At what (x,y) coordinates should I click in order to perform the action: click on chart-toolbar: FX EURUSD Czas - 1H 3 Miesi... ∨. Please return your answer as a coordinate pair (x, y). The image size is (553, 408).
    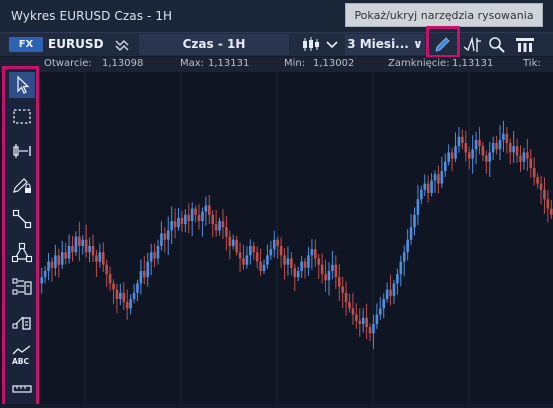
    Looking at the image, I should click on (276, 44).